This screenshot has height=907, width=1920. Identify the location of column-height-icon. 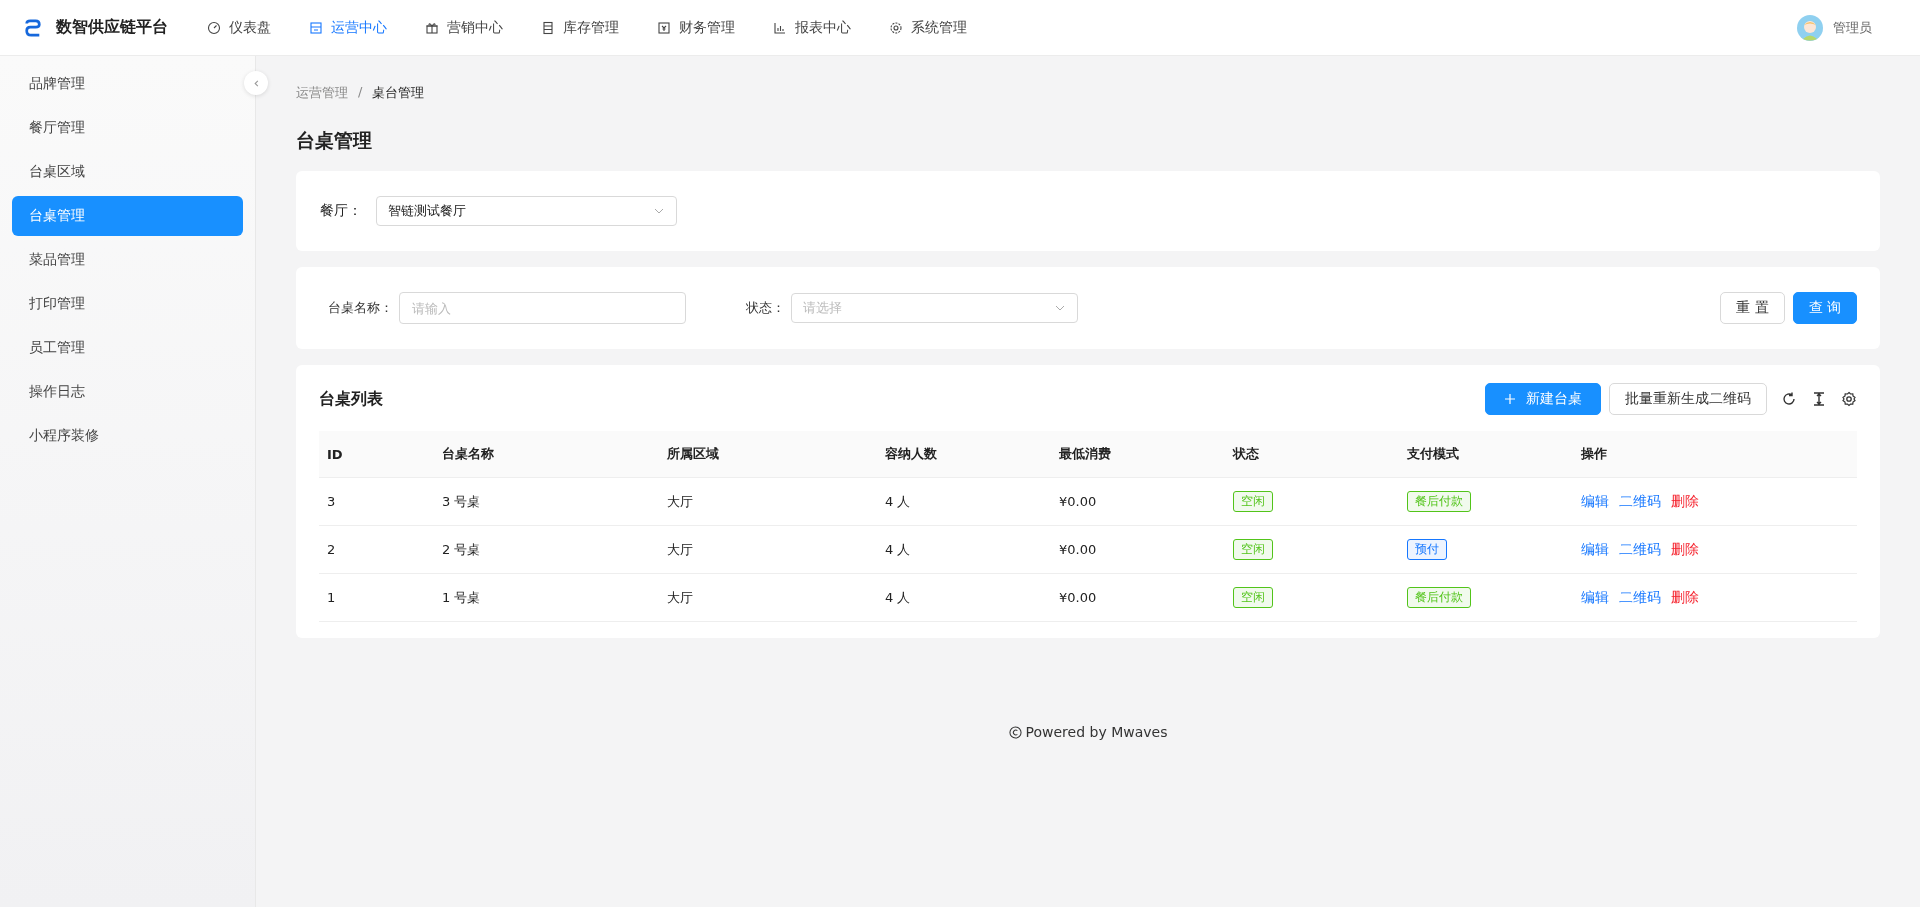
(1819, 399).